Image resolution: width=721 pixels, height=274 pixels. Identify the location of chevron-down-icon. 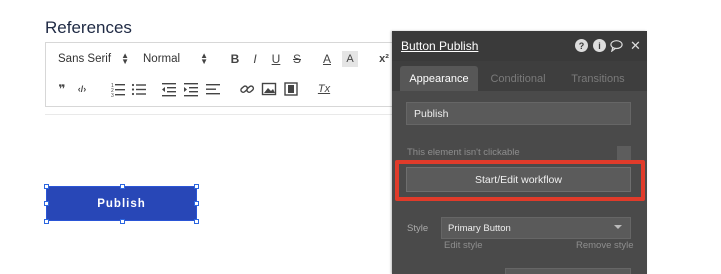
(618, 227).